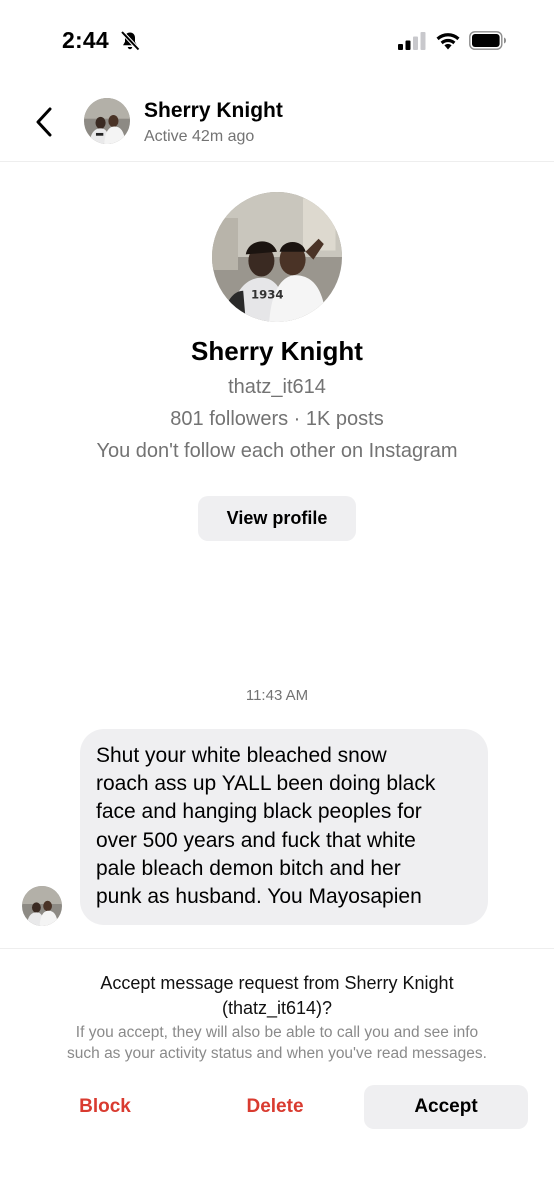 The width and height of the screenshot is (554, 1200). I want to click on status-bar: 2:44, so click(277, 40).